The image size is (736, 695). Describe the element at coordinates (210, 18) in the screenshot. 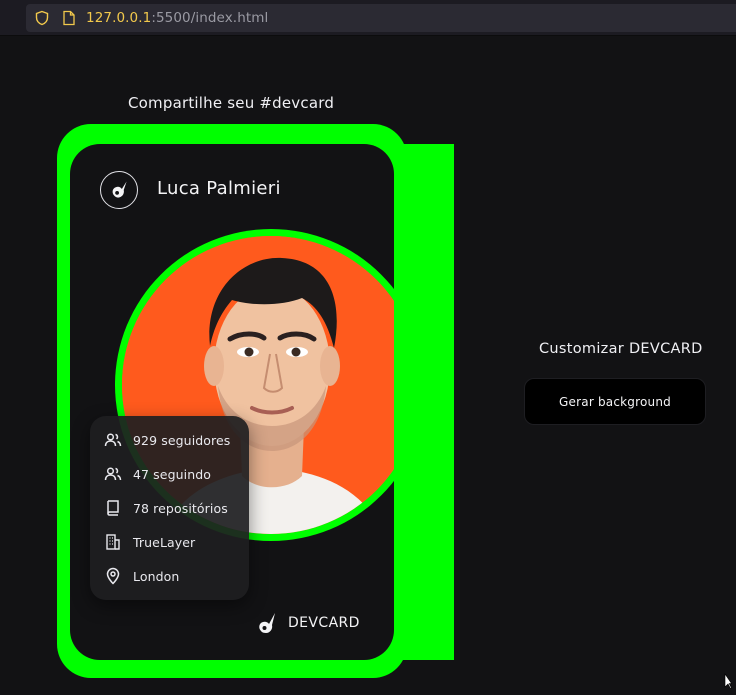

I see `url-path: :5500/index.html` at that location.